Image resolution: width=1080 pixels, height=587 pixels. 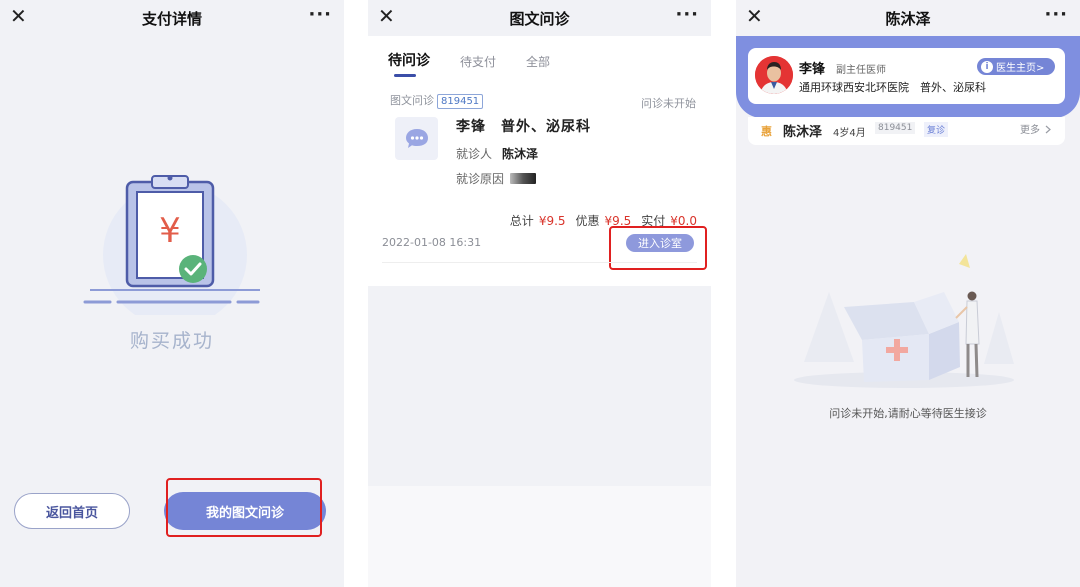 What do you see at coordinates (523, 127) in the screenshot?
I see `doctor-department: 李锋 普外、泌尿科` at bounding box center [523, 127].